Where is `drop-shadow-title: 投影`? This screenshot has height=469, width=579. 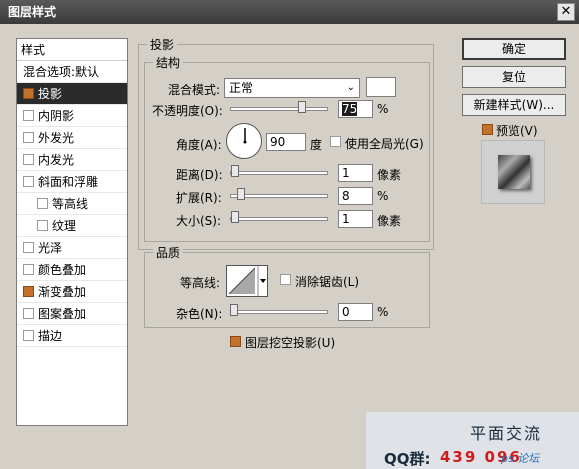
drop-shadow-title: 投影 is located at coordinates (162, 44).